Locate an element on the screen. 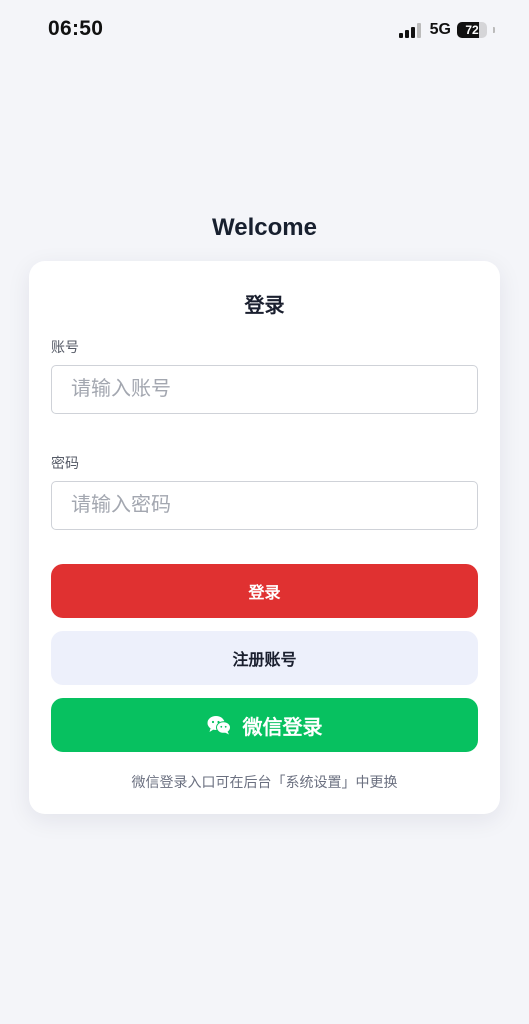 Image resolution: width=529 pixels, height=1024 pixels. signal-icon is located at coordinates (409, 30).